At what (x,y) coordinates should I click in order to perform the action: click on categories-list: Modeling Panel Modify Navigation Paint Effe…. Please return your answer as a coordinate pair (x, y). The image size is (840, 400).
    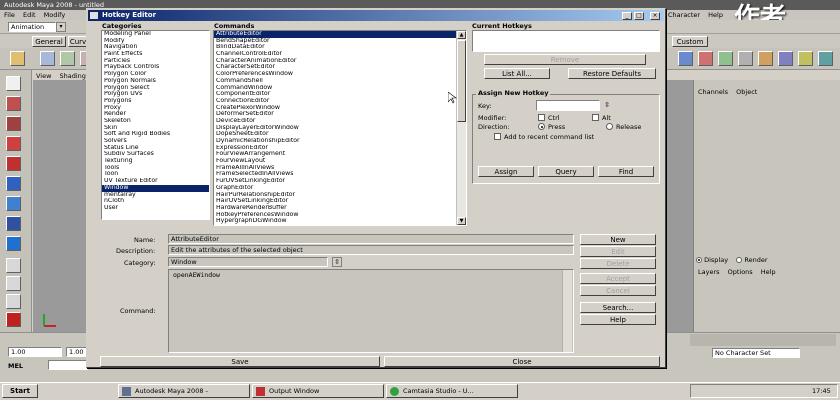
    Looking at the image, I should click on (155, 125).